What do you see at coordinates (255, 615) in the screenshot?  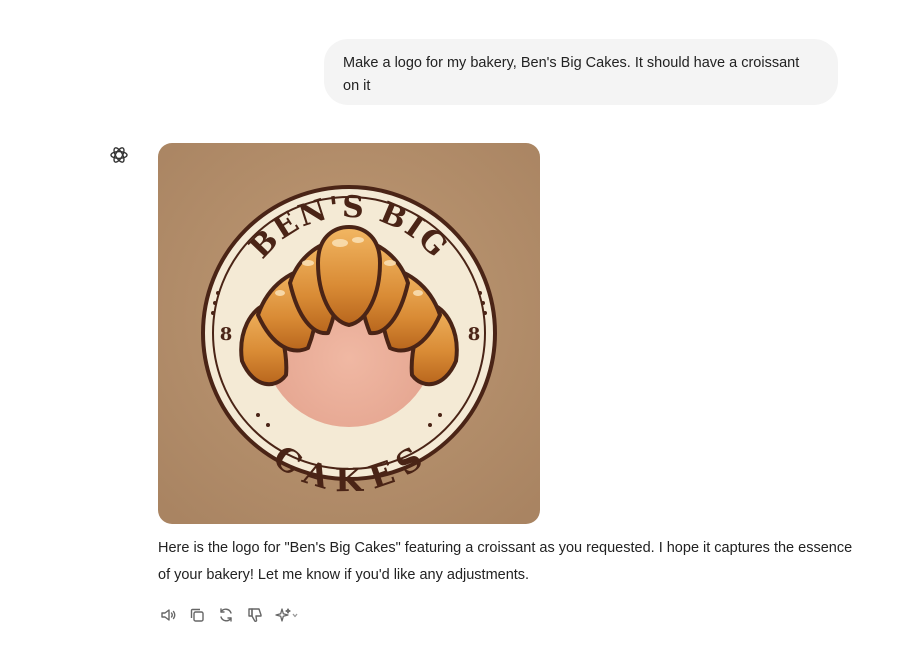 I see `thumbs-down-icon` at bounding box center [255, 615].